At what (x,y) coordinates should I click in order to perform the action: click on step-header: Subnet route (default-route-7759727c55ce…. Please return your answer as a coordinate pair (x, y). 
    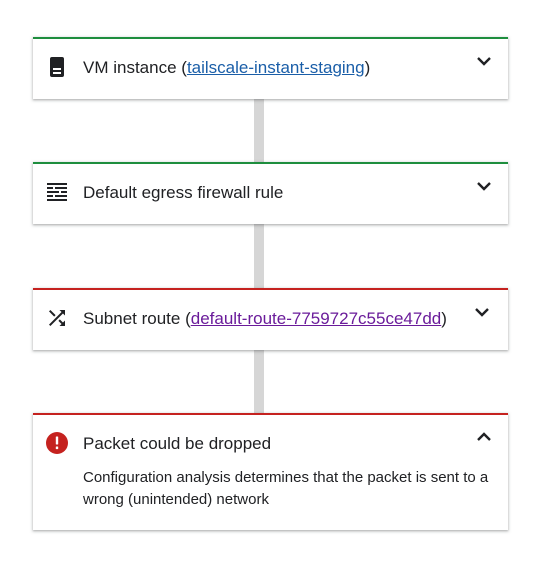
    Looking at the image, I should click on (270, 319).